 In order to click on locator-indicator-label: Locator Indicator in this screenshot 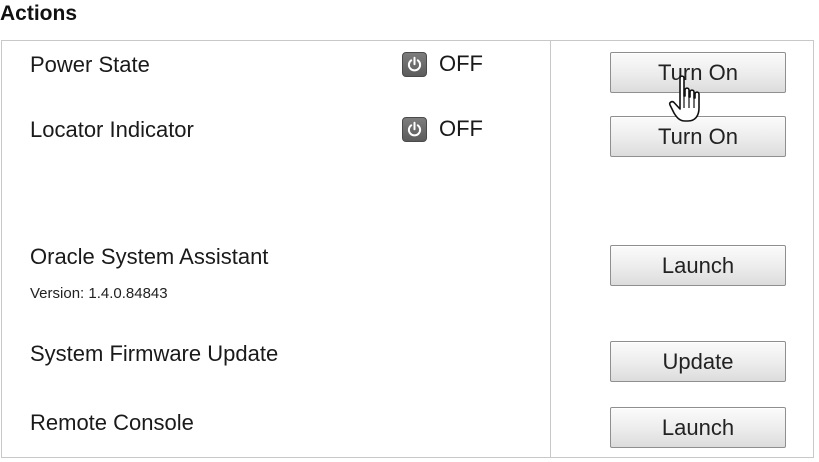, I will do `click(112, 129)`.